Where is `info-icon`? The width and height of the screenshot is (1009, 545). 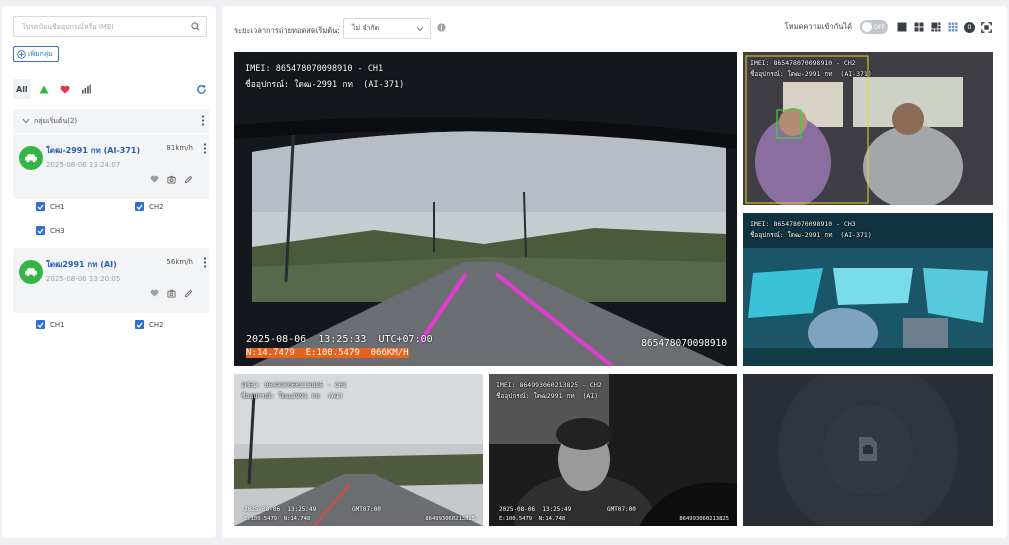
info-icon is located at coordinates (441, 27).